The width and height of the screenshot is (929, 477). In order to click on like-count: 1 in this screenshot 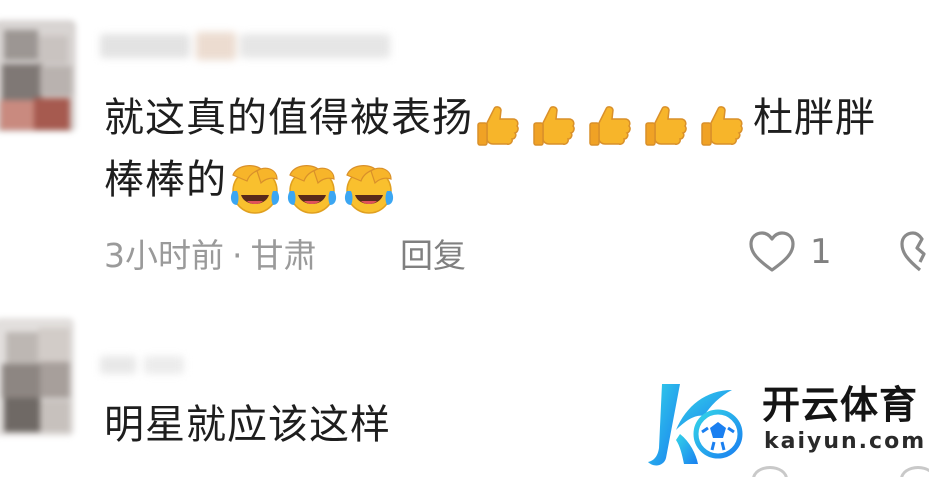, I will do `click(821, 252)`.